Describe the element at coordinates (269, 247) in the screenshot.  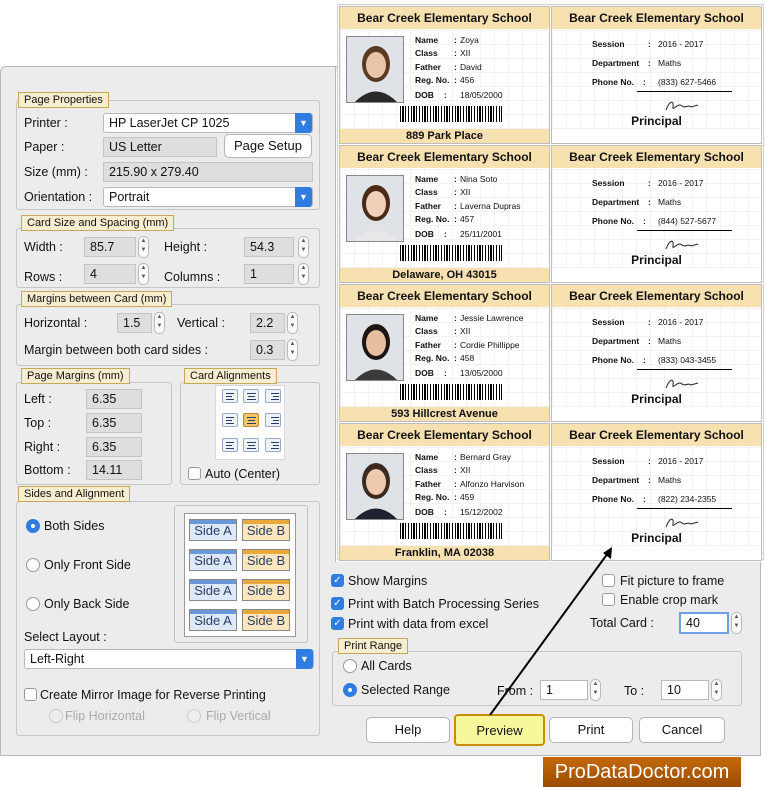
I see `height-field: 54.3` at that location.